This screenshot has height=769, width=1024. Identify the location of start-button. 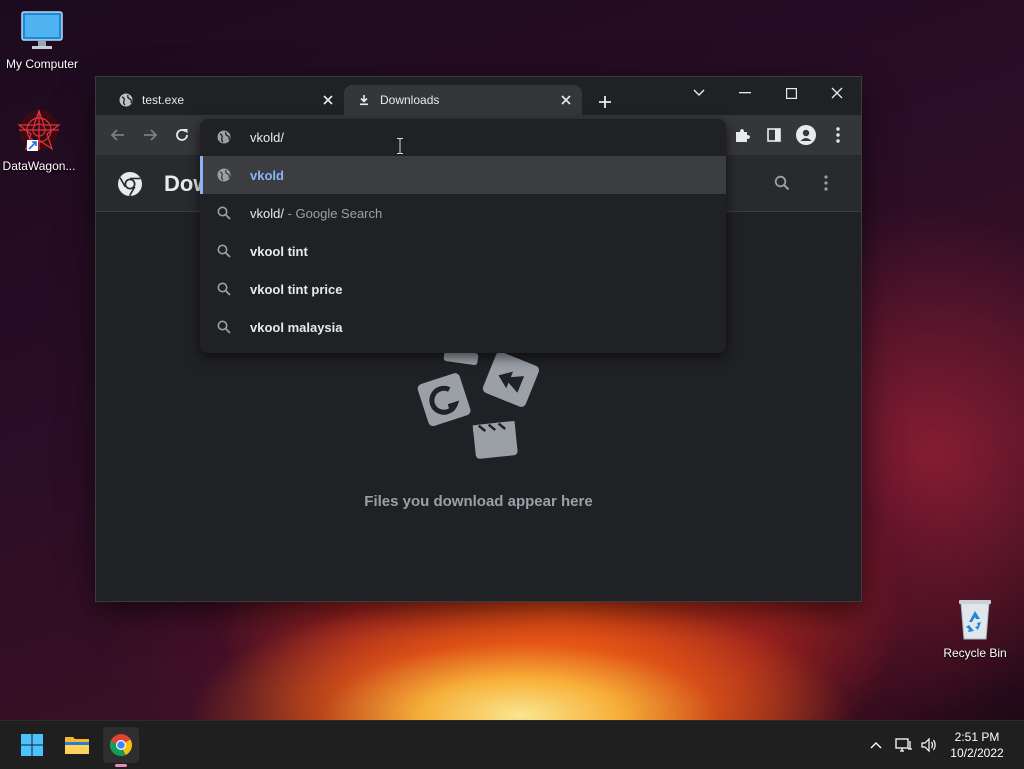
(32, 745).